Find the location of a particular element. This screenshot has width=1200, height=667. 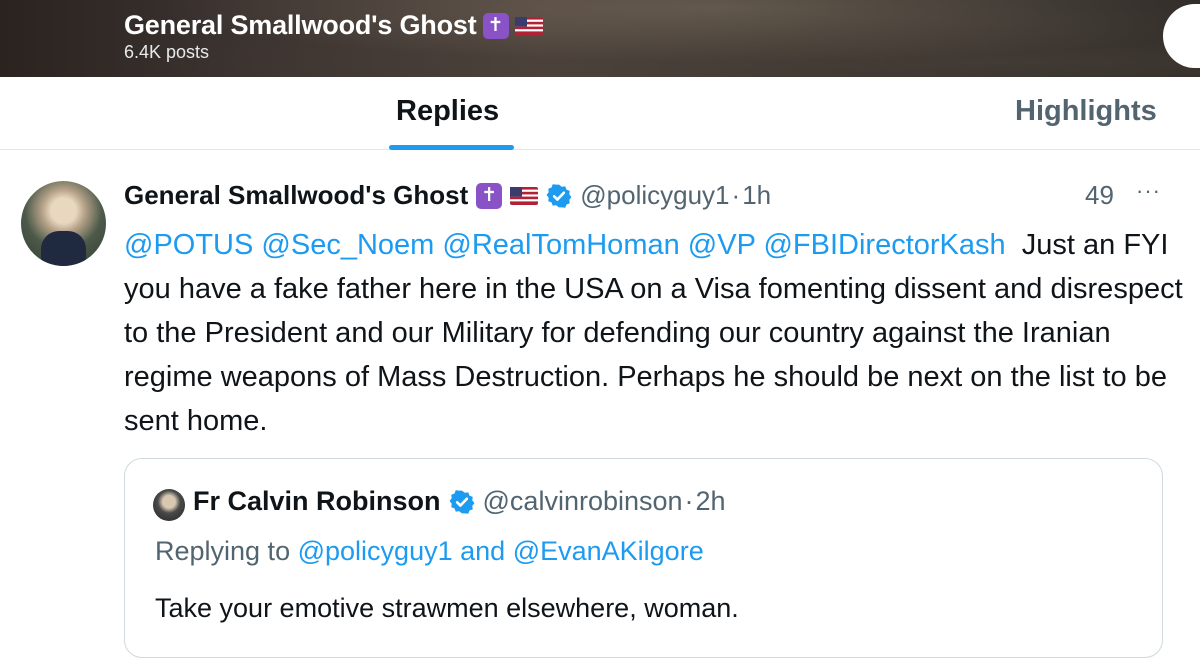

more-icon: ··· is located at coordinates (1148, 191).